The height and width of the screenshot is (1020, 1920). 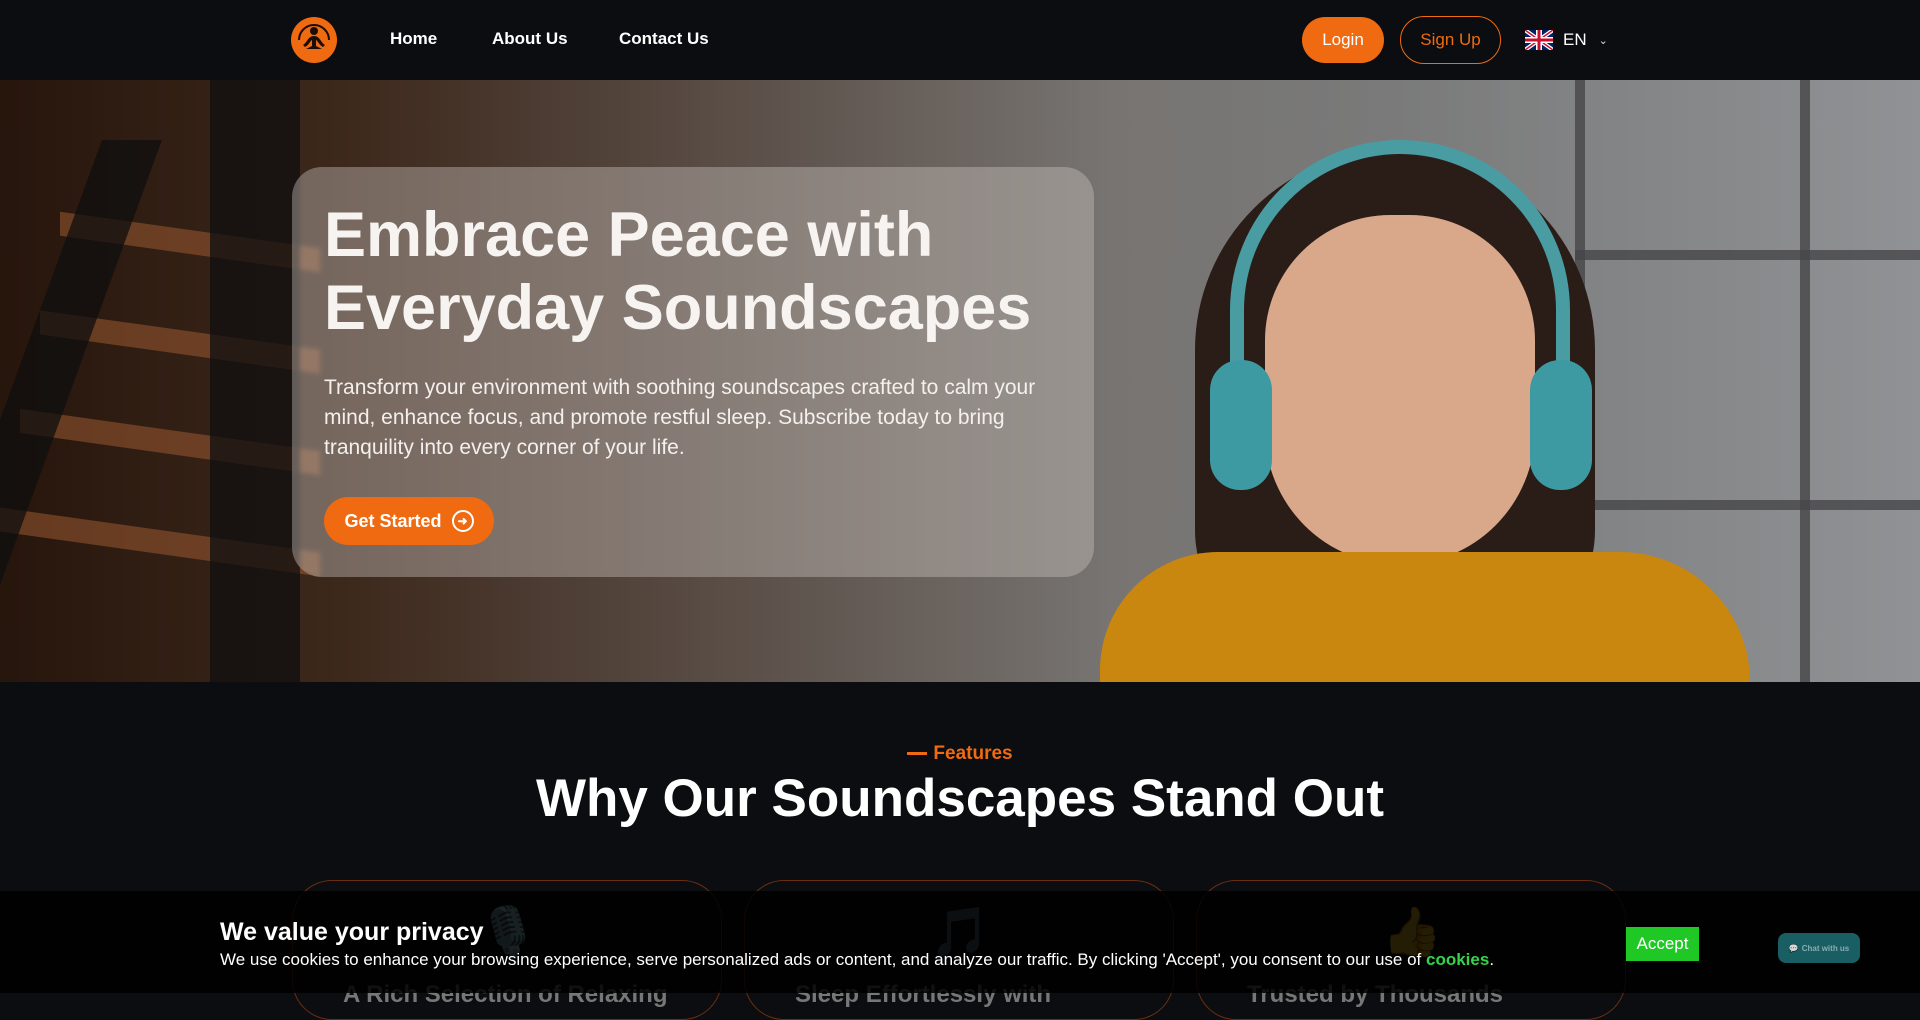 I want to click on features-title: Why Our Soundscapes Stand Out, so click(x=960, y=798).